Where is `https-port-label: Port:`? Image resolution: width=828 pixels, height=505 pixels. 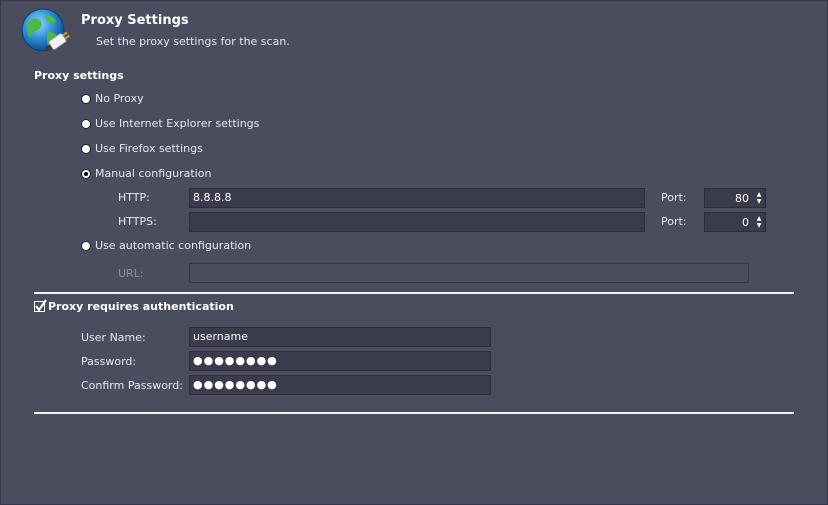 https-port-label: Port: is located at coordinates (674, 221).